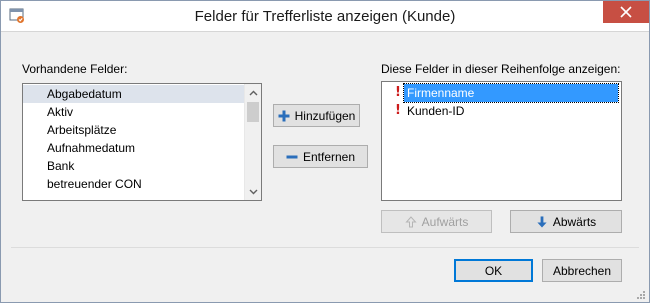  I want to click on add-button-label: Hinzufügen, so click(325, 115).